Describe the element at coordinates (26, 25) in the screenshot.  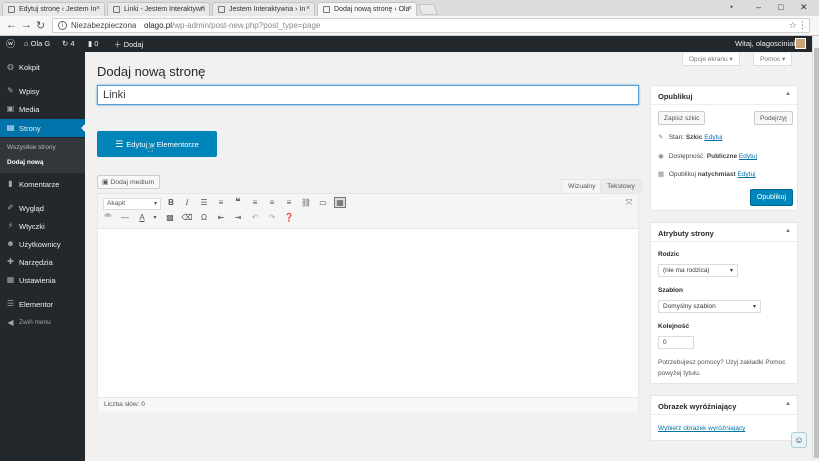
I see `forward-icon: →` at that location.